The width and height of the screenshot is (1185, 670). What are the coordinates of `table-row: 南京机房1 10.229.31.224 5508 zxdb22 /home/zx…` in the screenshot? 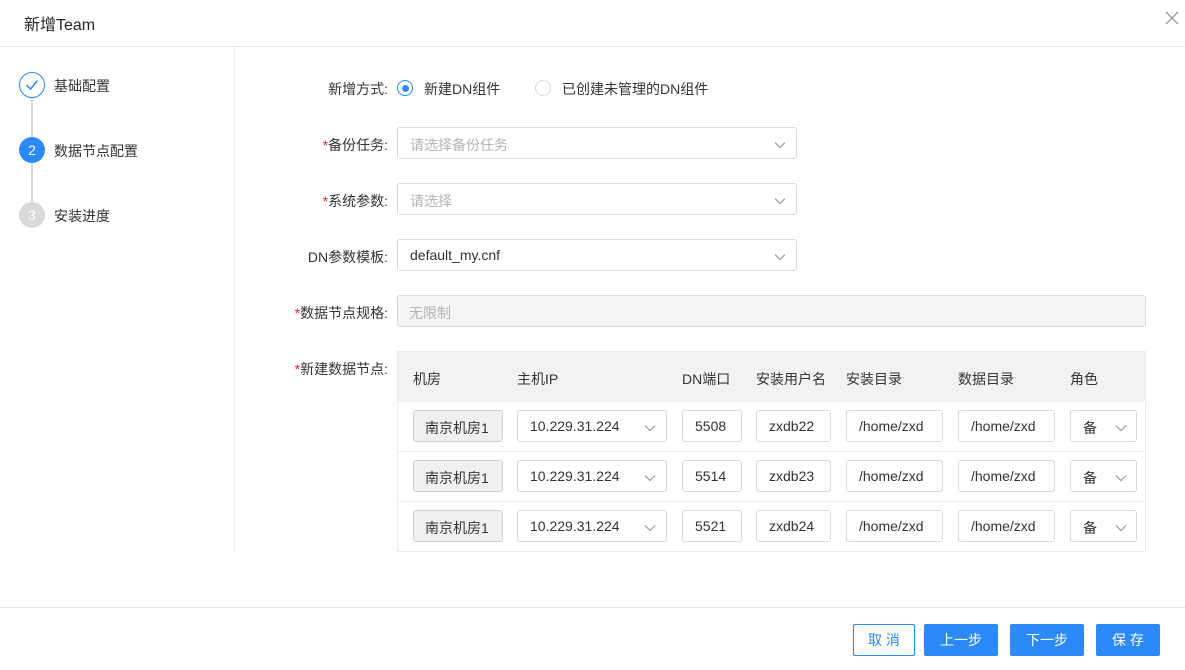 It's located at (771, 427).